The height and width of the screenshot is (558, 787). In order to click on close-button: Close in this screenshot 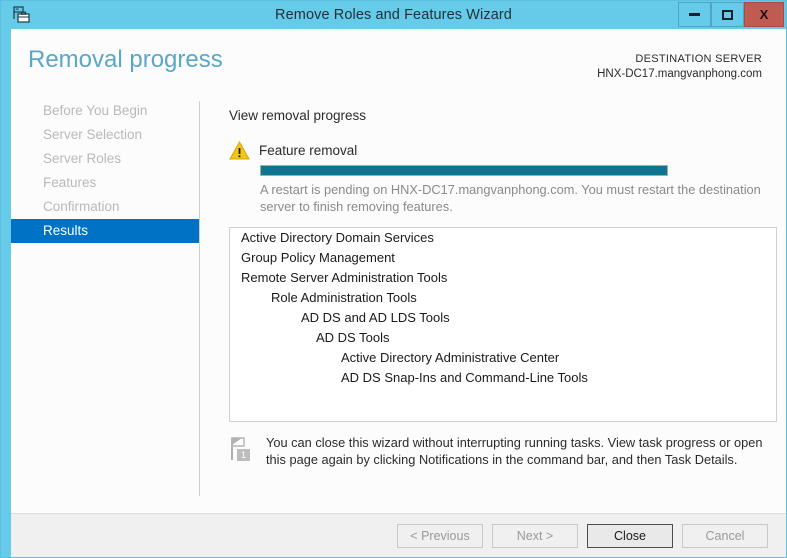, I will do `click(630, 536)`.